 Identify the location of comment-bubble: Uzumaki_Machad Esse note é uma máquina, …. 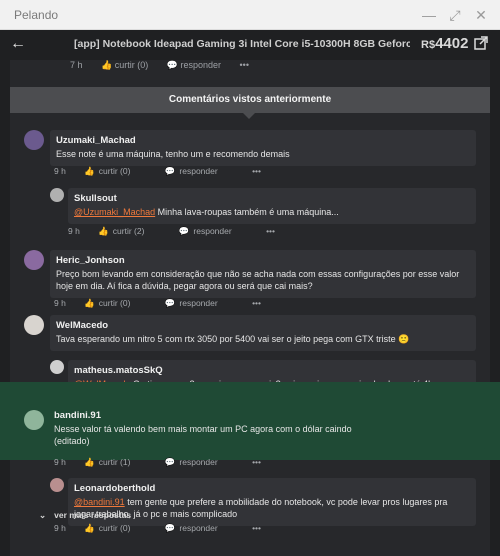
(263, 148).